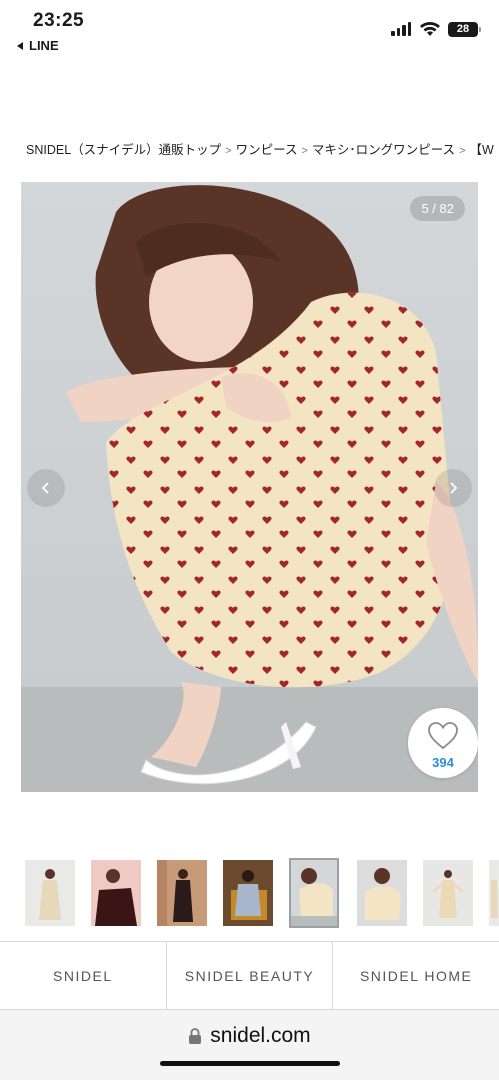  I want to click on wifi-icon, so click(430, 29).